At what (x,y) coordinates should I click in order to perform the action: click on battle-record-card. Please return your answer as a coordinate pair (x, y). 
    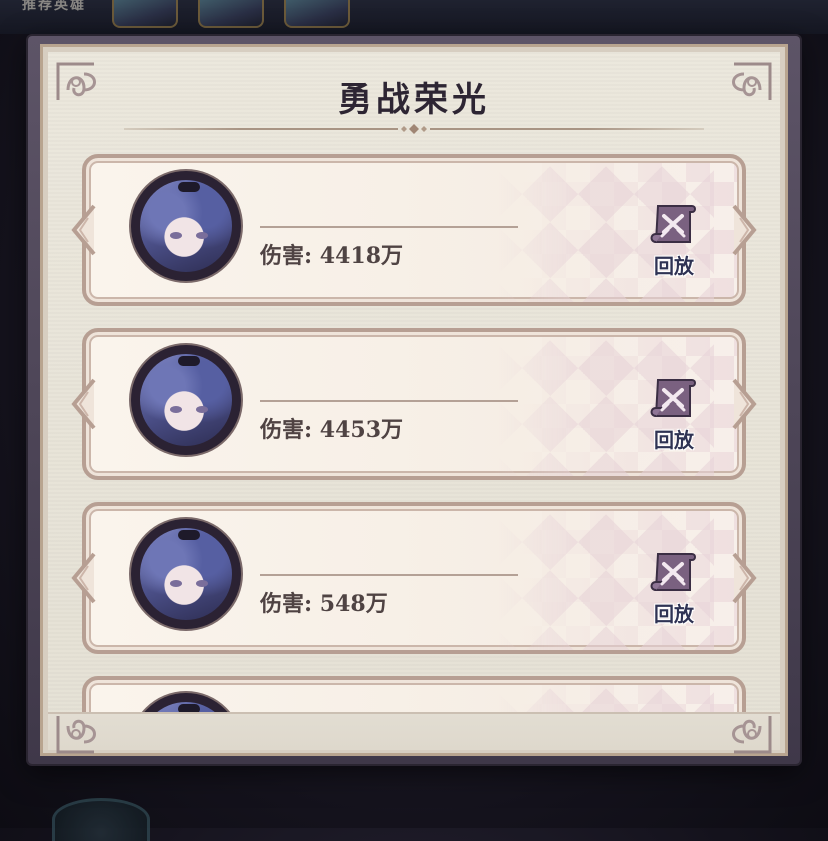
    Looking at the image, I should click on (414, 694).